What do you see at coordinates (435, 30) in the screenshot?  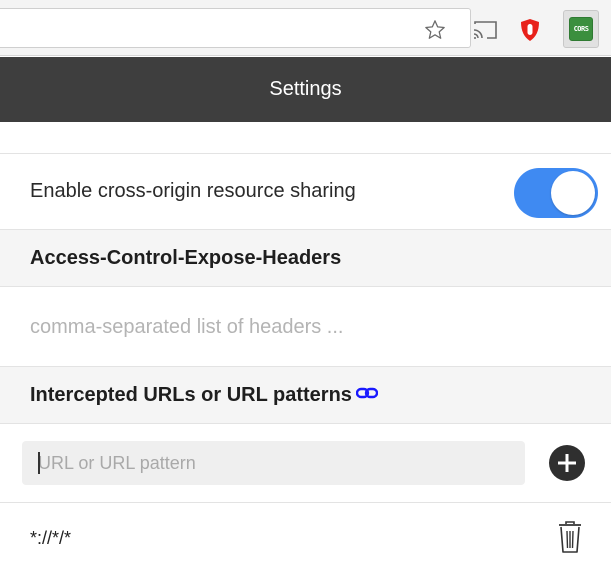 I see `star-icon` at bounding box center [435, 30].